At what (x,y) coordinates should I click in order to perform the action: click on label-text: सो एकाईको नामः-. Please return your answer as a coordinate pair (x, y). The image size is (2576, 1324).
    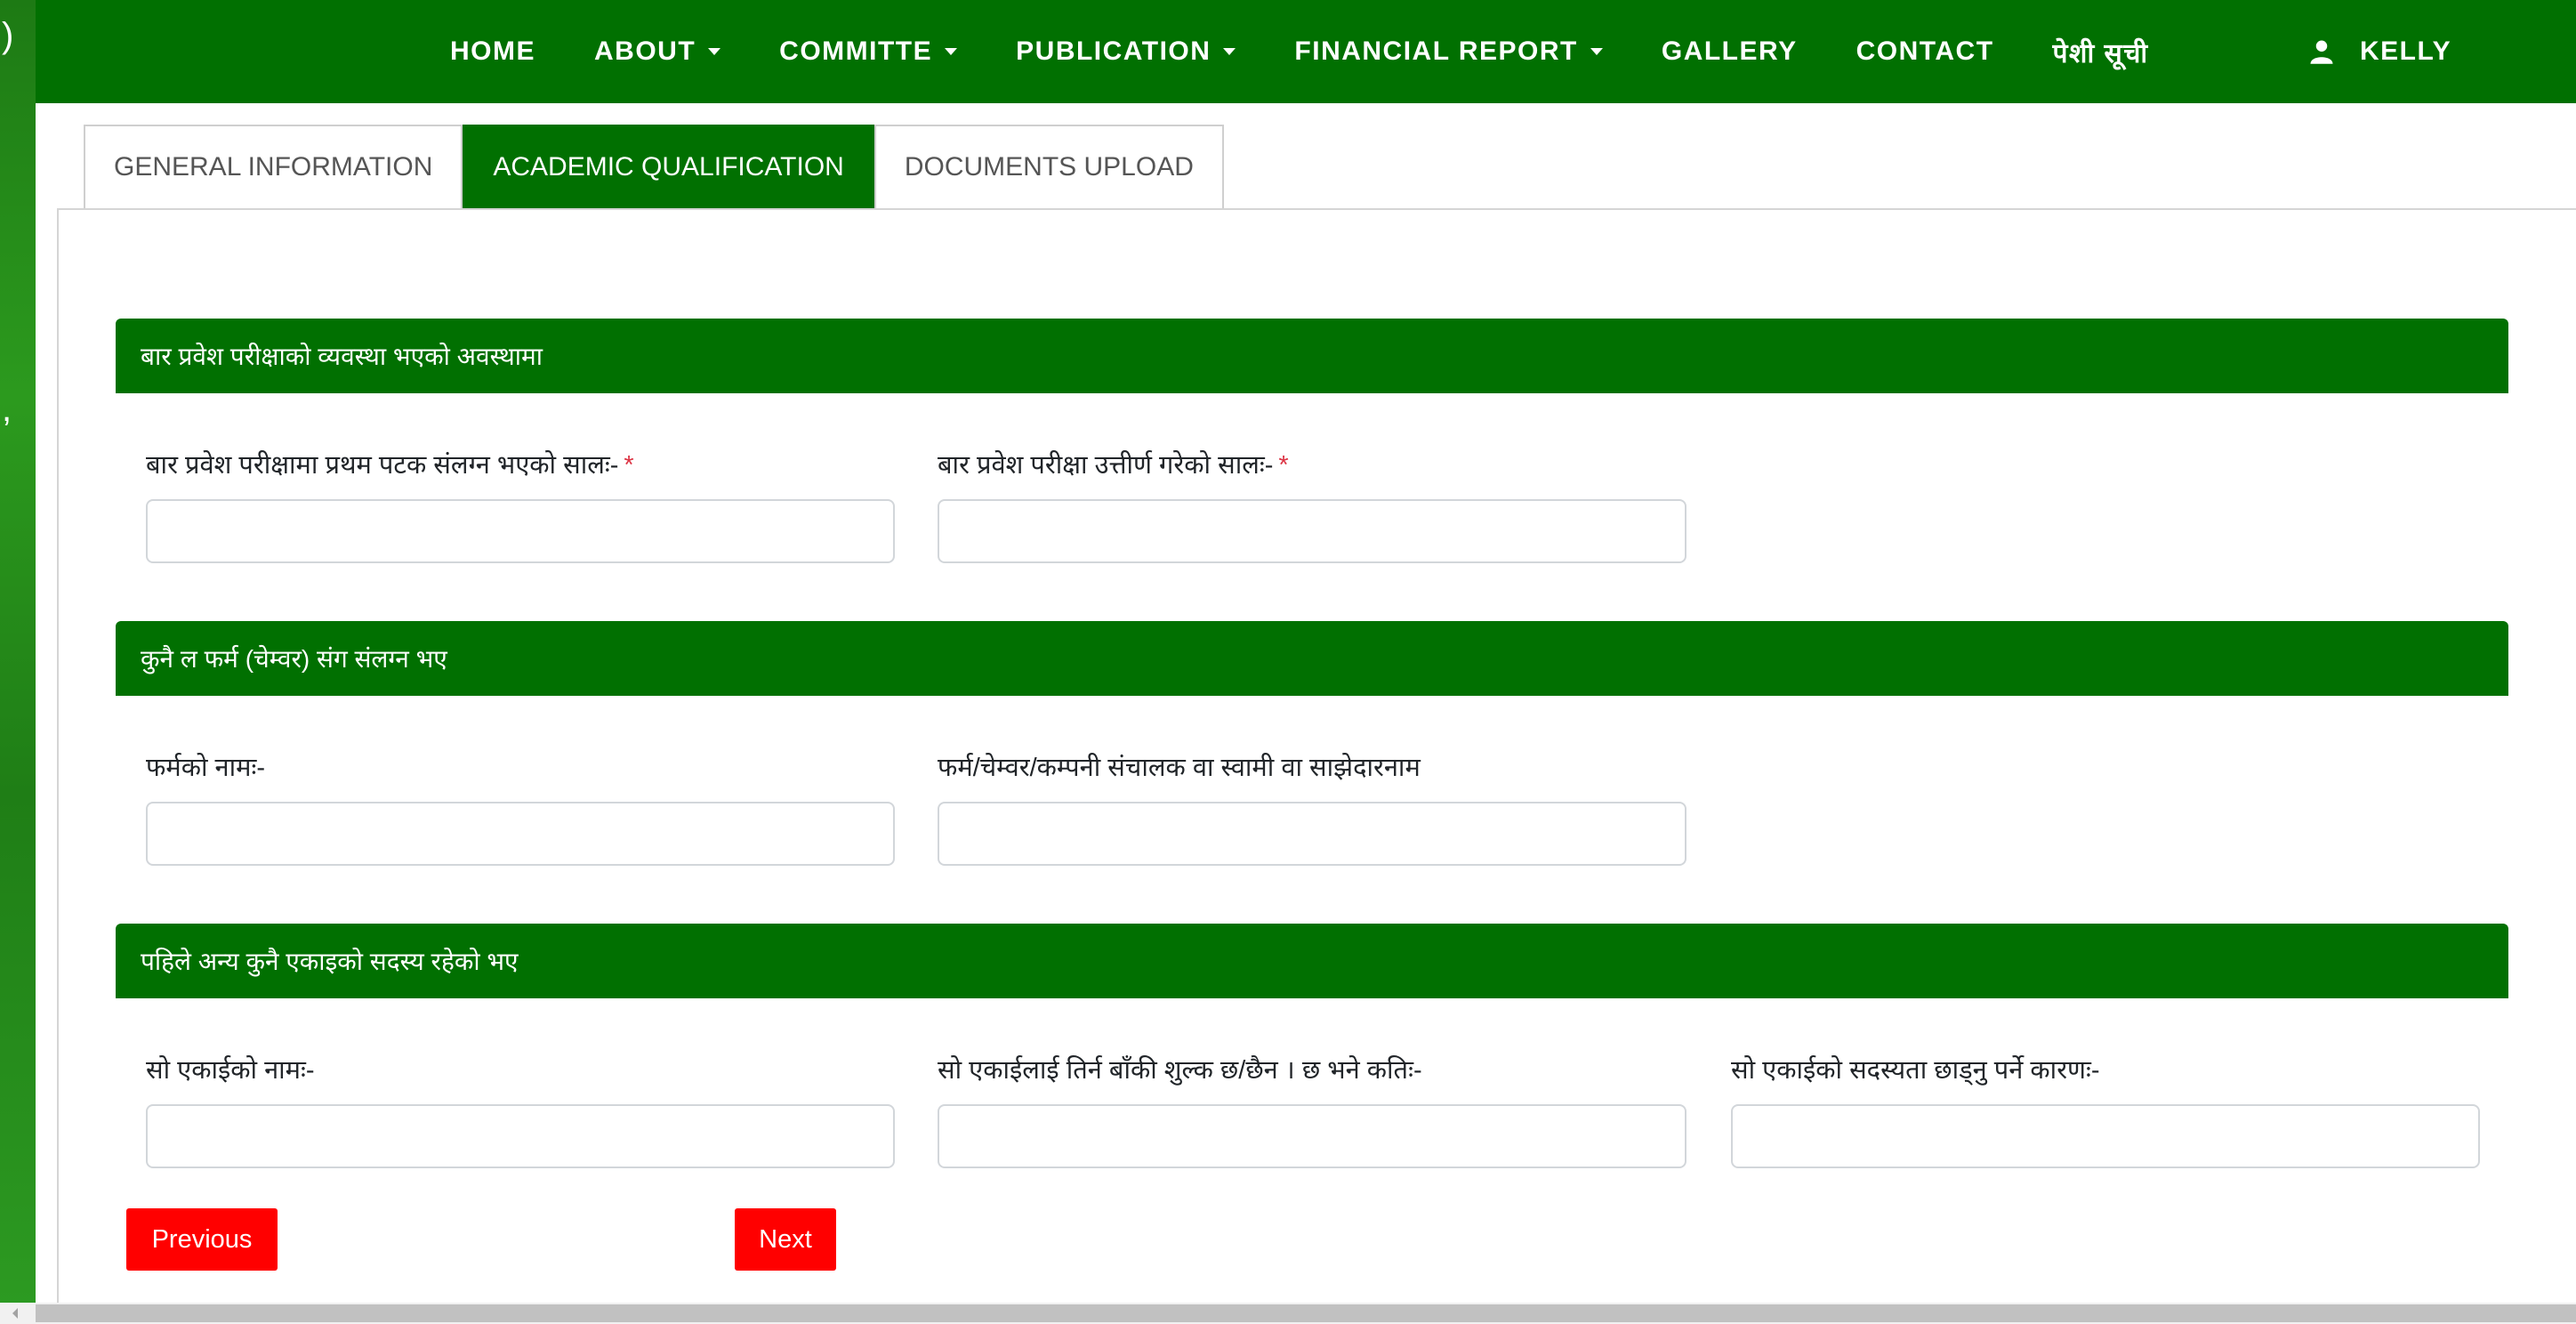
    Looking at the image, I should click on (230, 1070).